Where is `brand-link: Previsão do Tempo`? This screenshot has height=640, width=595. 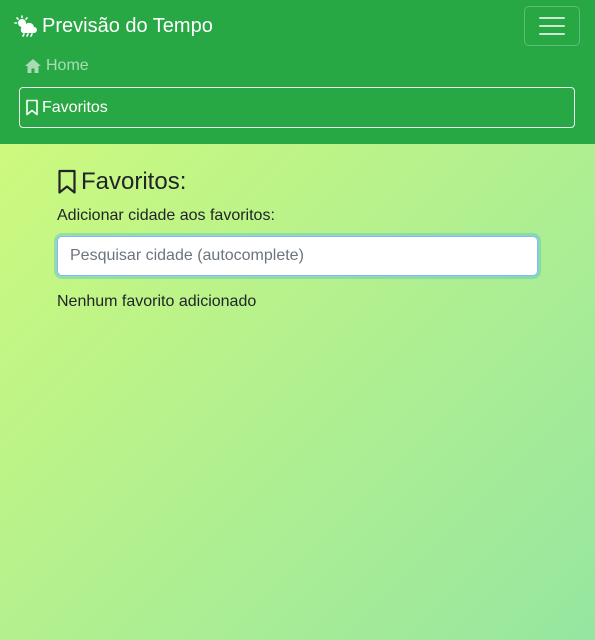
brand-link: Previsão do Tempo is located at coordinates (113, 26).